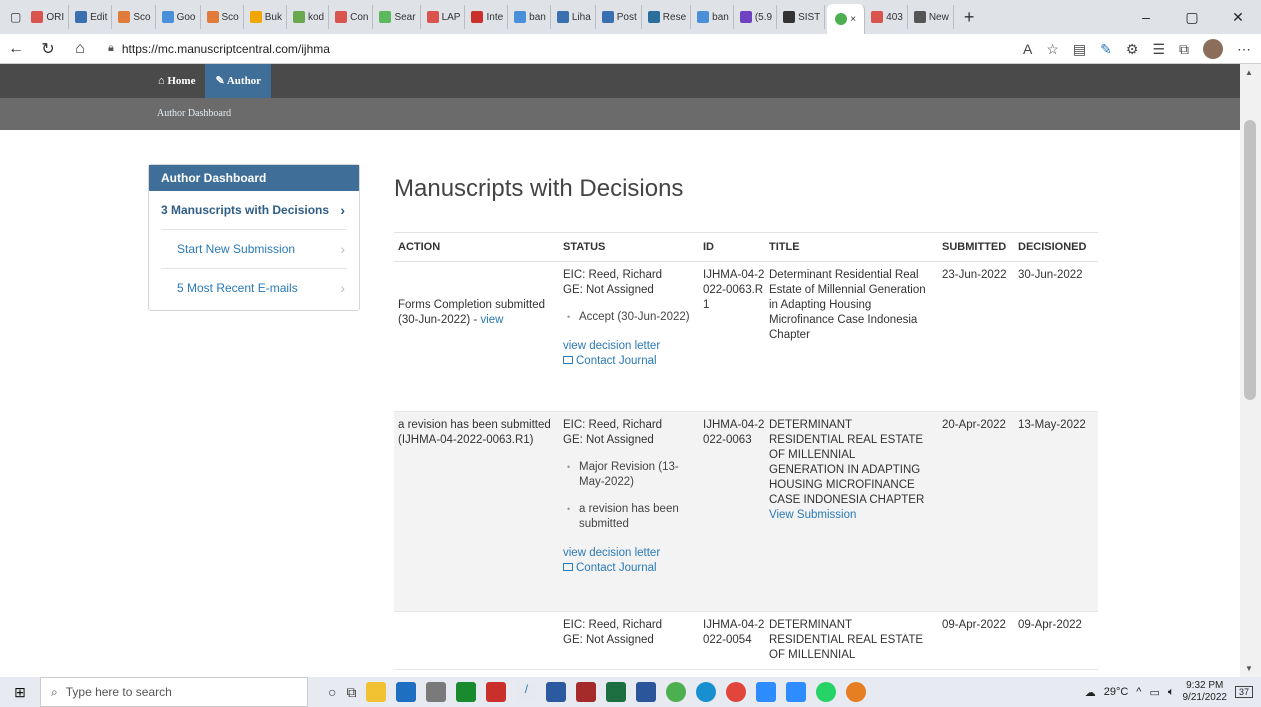 The height and width of the screenshot is (707, 1261). Describe the element at coordinates (1116, 692) in the screenshot. I see `weather-temp: 29°C` at that location.